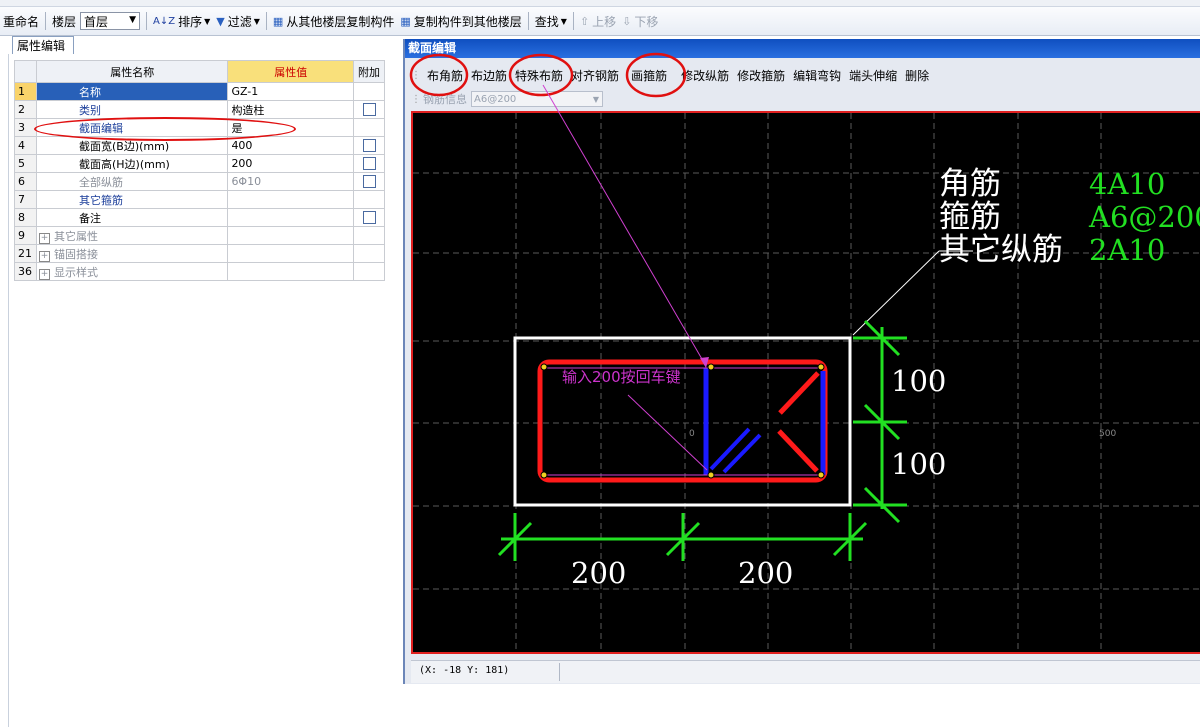 The image size is (1200, 727). I want to click on tool-draw-stirrup: 画箍筋, so click(649, 75).